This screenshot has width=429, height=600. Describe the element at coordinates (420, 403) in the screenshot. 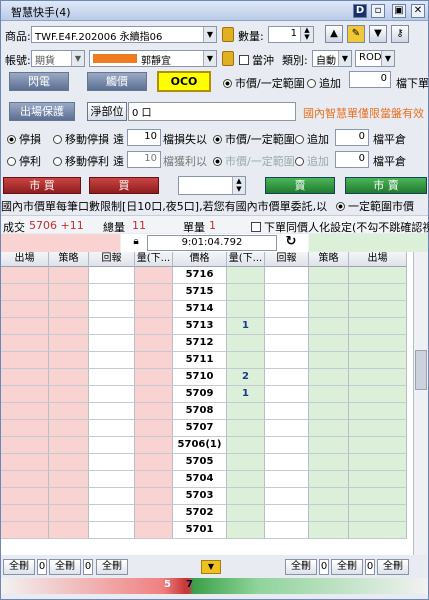

I see `vertical-scrollbar` at that location.